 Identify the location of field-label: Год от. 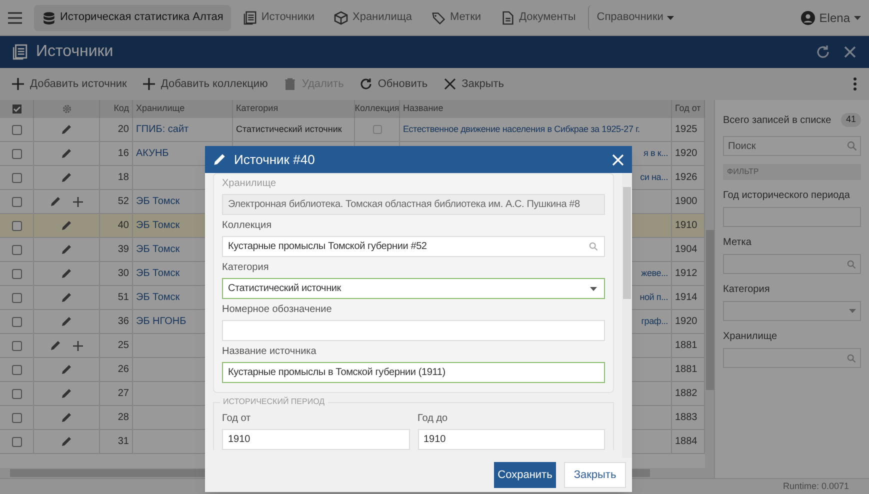
(237, 419).